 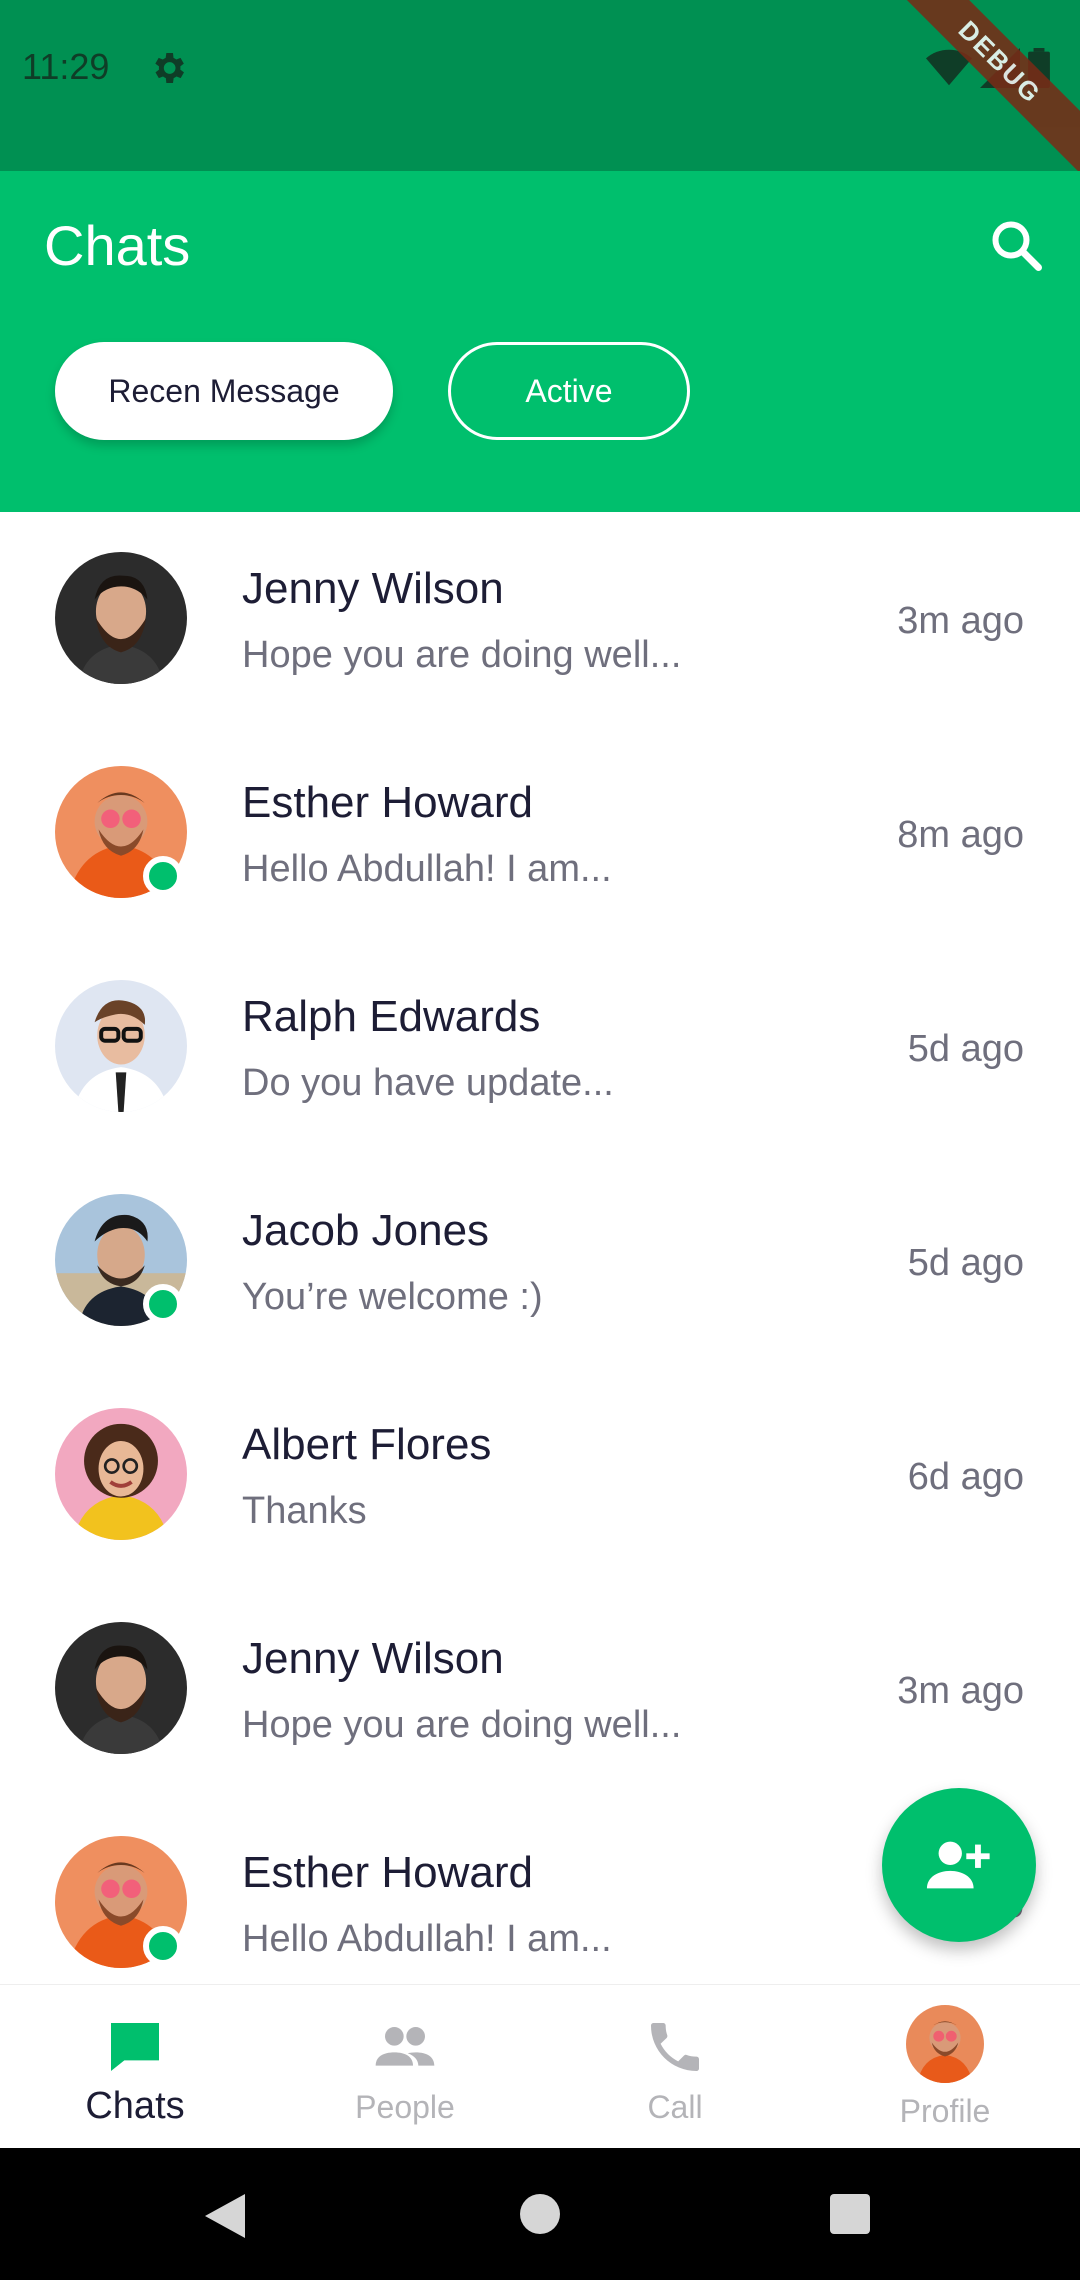 What do you see at coordinates (675, 2107) in the screenshot?
I see `nav-call-label: Call` at bounding box center [675, 2107].